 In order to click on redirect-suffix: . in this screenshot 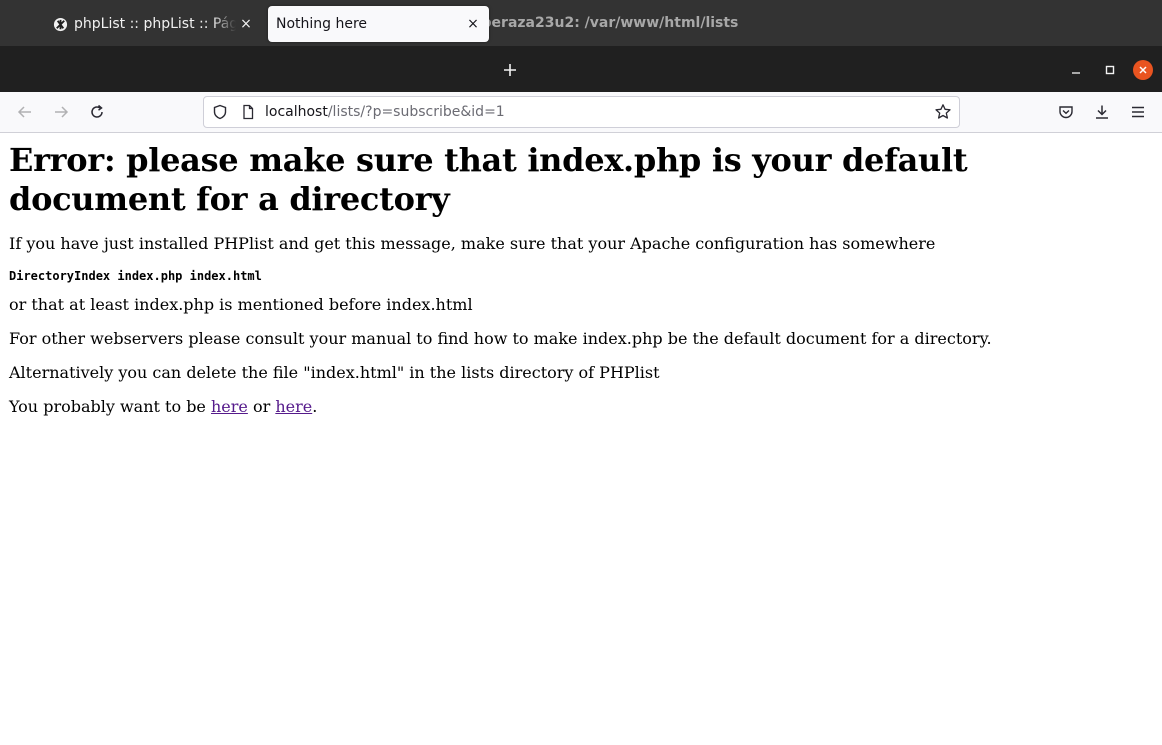, I will do `click(315, 406)`.